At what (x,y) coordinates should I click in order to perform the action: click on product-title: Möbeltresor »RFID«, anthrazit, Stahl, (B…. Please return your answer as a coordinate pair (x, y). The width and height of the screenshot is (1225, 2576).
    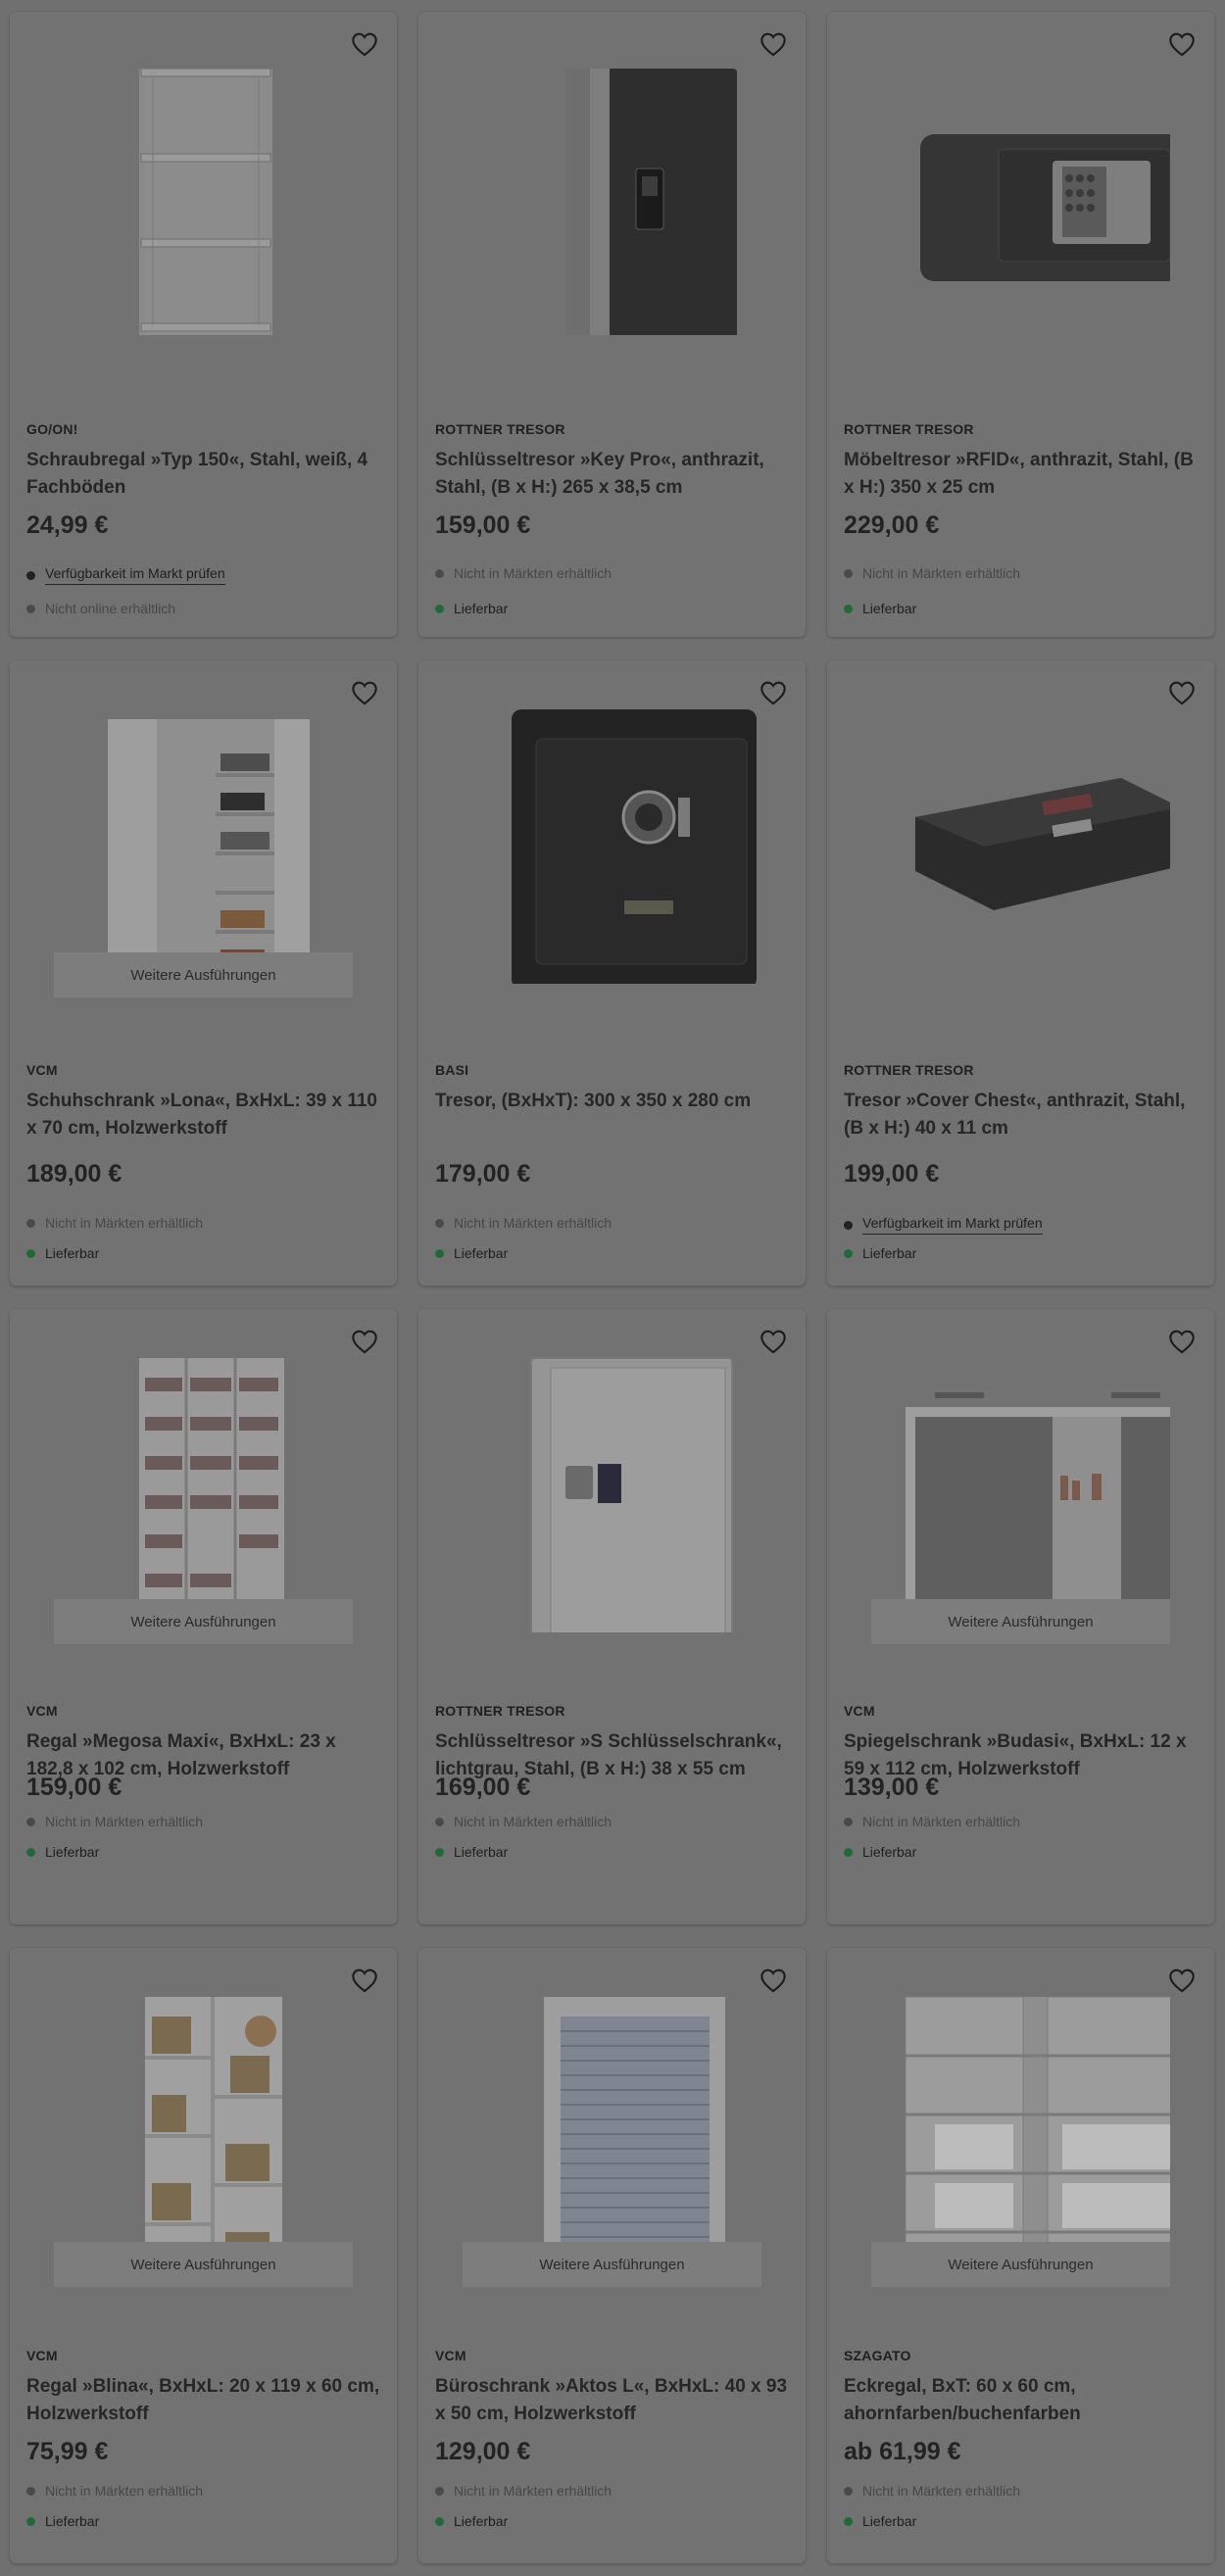
    Looking at the image, I should click on (1022, 474).